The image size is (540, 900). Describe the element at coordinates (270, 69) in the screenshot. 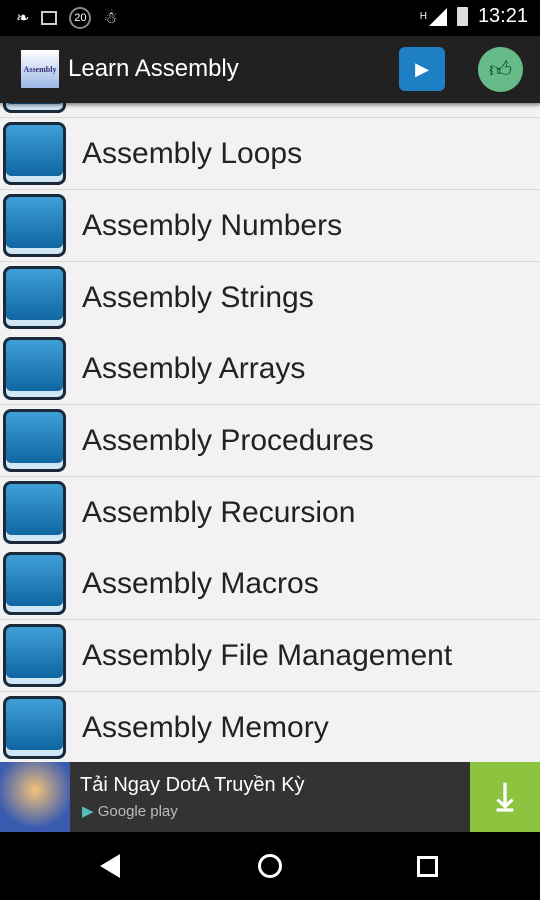

I see `app-bar: Assembly Learn Assembly ▶ 👍︎` at that location.